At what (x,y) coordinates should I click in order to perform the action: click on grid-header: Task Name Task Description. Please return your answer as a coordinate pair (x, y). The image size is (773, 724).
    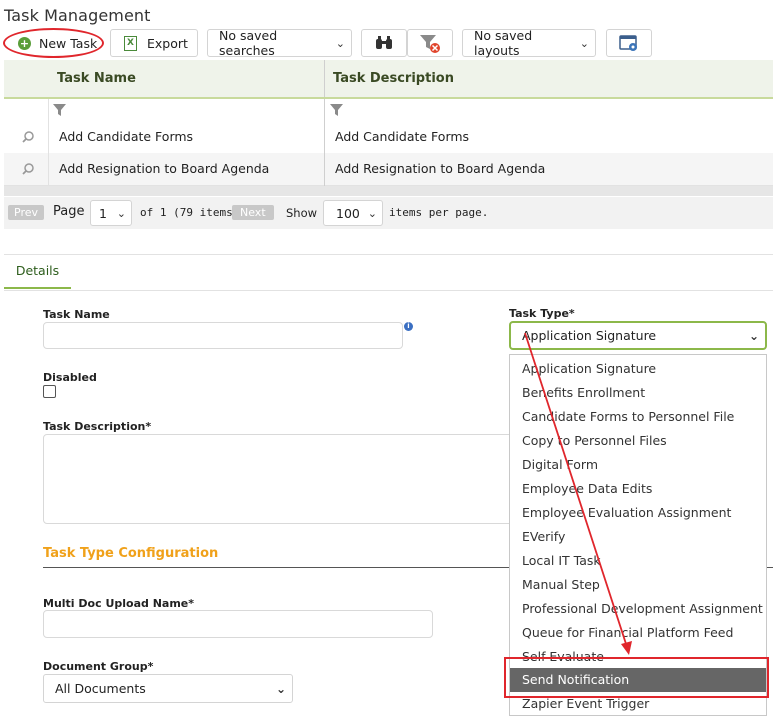
    Looking at the image, I should click on (388, 79).